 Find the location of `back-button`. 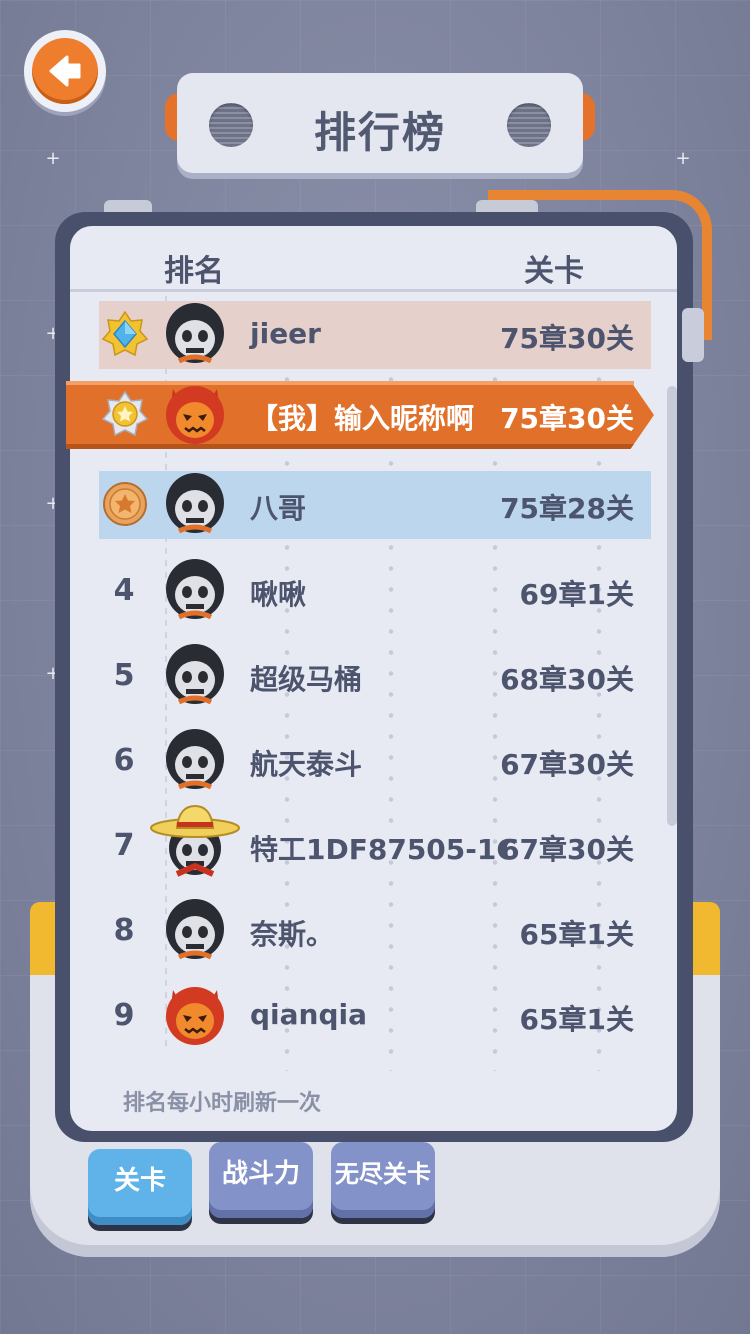

back-button is located at coordinates (65, 71).